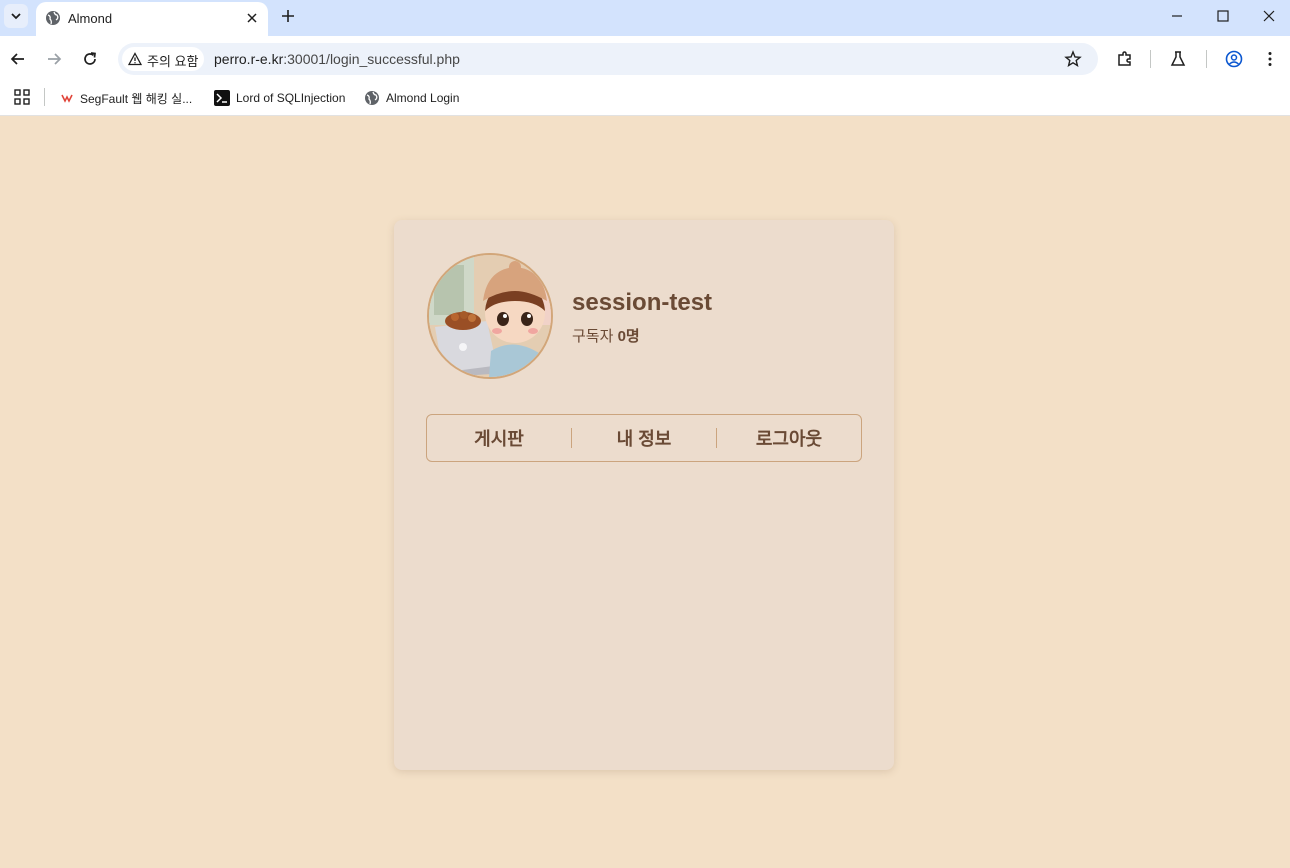  Describe the element at coordinates (789, 438) in the screenshot. I see `logout-button: 로그아웃` at that location.